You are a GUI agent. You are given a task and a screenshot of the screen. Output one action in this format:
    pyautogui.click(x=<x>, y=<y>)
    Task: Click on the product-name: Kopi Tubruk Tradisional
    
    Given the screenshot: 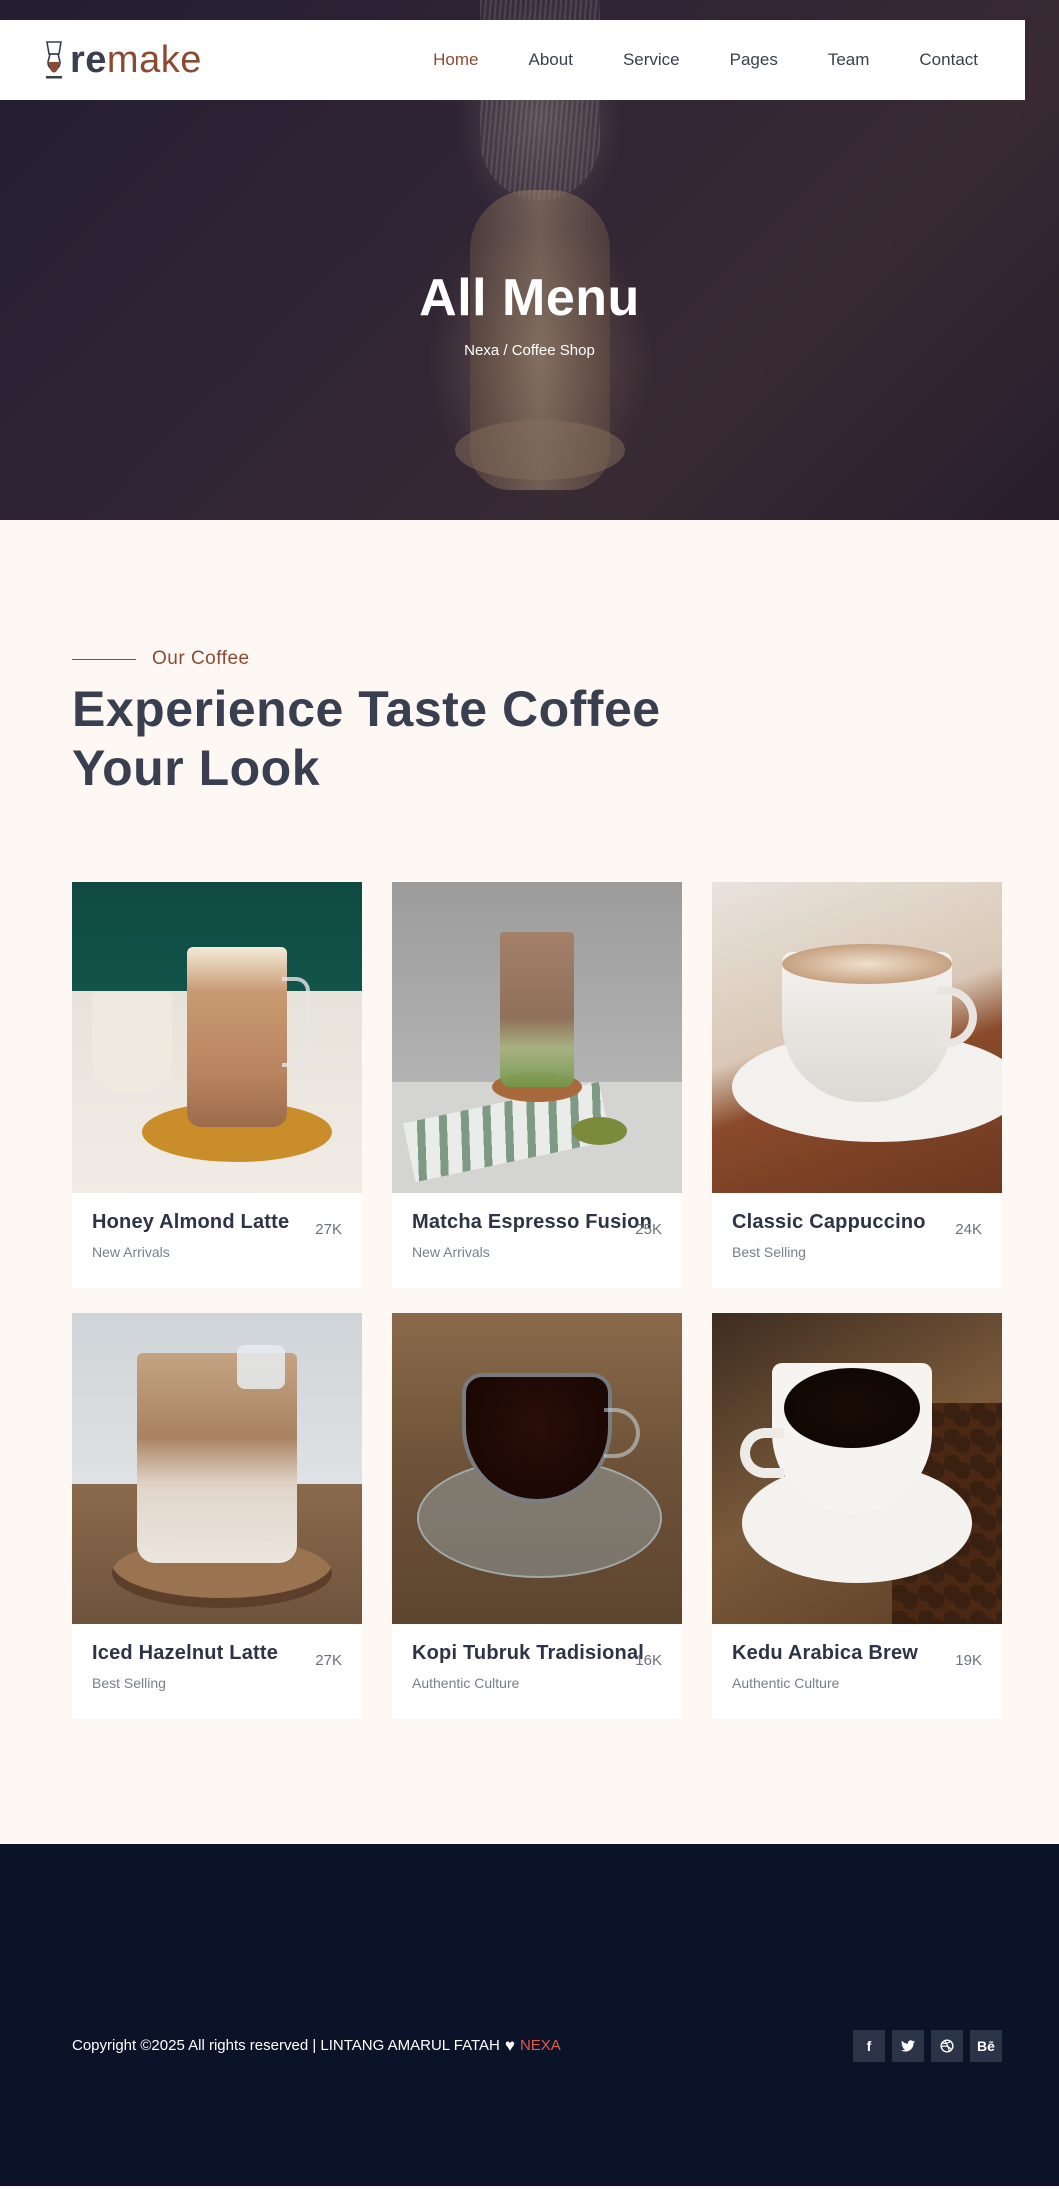 What is the action you would take?
    pyautogui.click(x=528, y=1653)
    